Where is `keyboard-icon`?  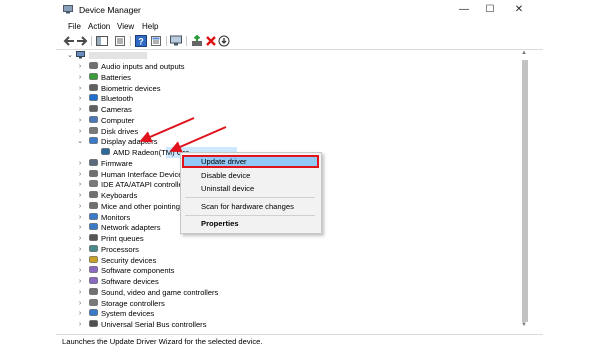
keyboard-icon is located at coordinates (93, 195).